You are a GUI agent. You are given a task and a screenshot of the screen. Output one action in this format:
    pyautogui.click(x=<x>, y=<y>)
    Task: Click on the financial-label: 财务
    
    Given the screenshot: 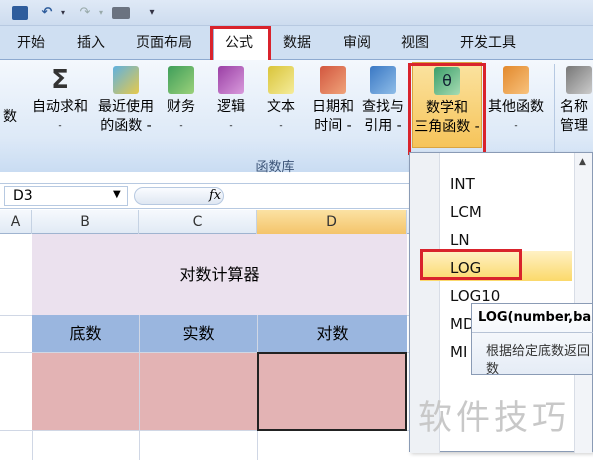 What is the action you would take?
    pyautogui.click(x=181, y=107)
    